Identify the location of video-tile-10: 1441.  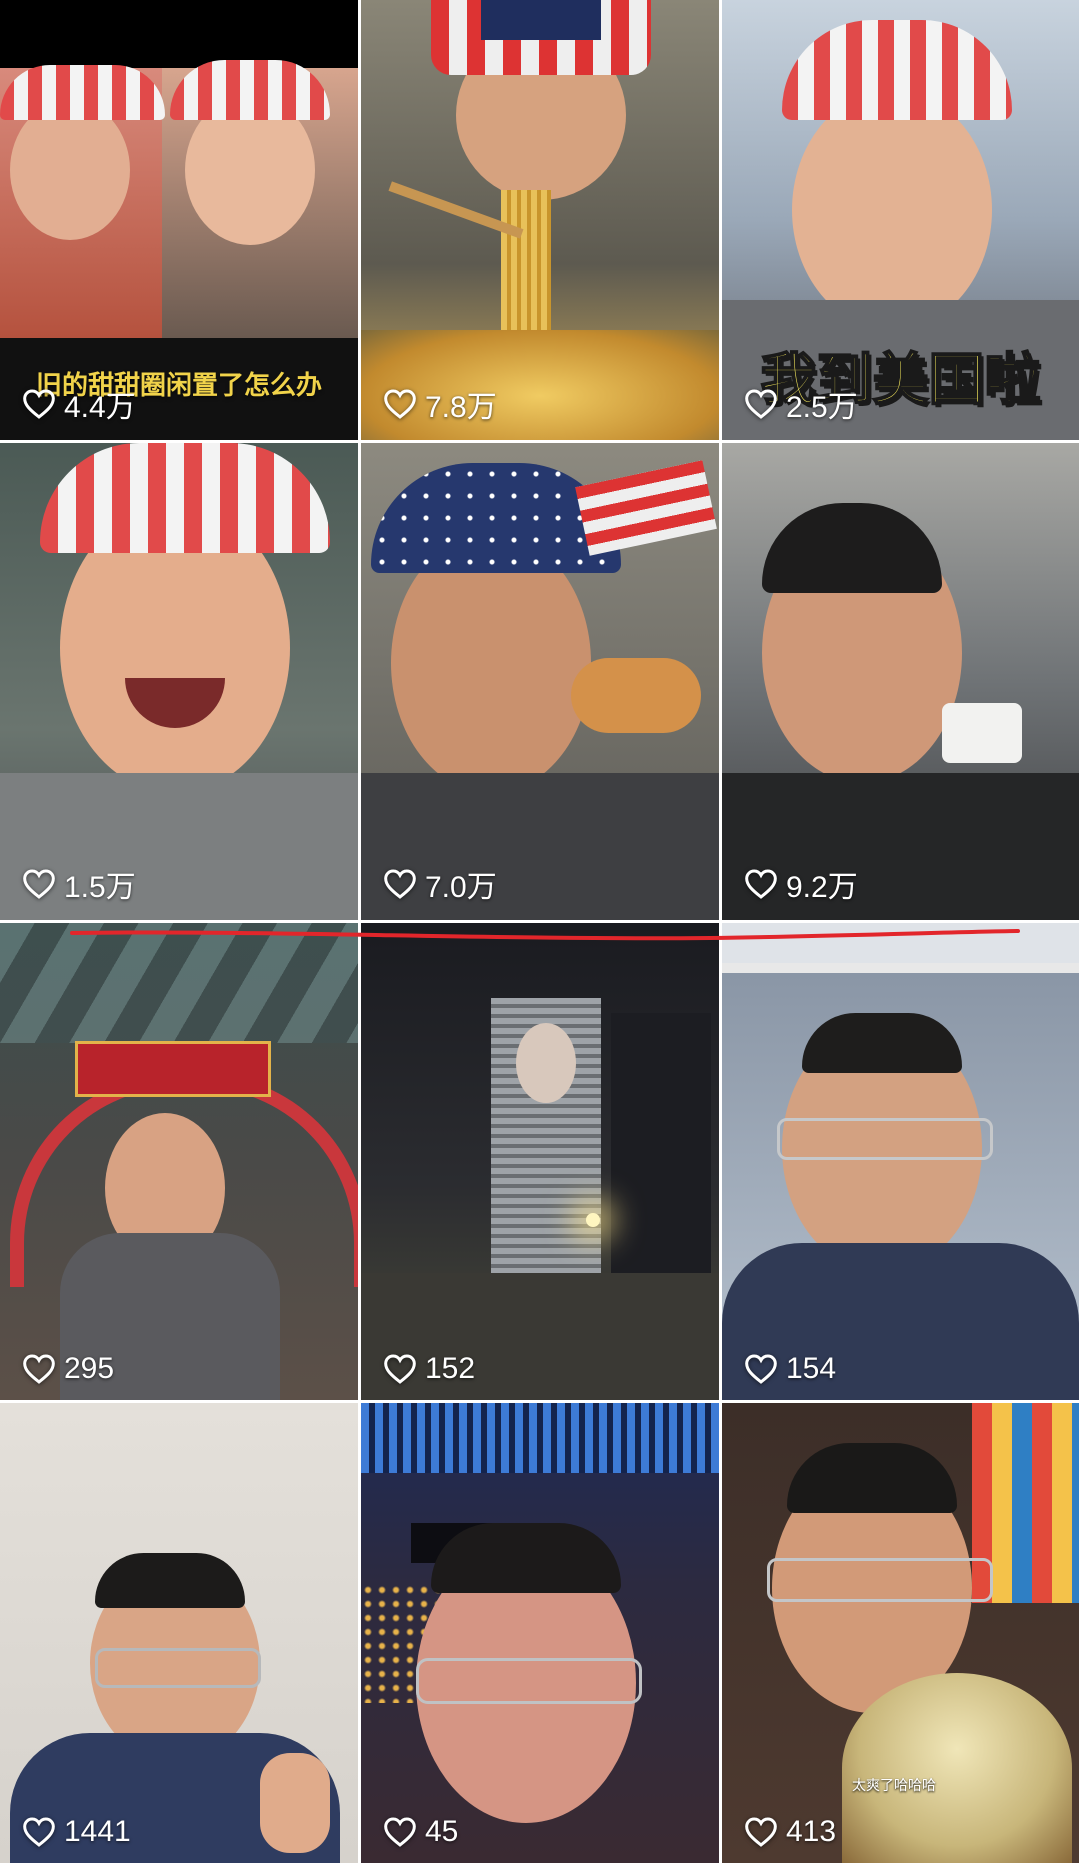
(179, 1633).